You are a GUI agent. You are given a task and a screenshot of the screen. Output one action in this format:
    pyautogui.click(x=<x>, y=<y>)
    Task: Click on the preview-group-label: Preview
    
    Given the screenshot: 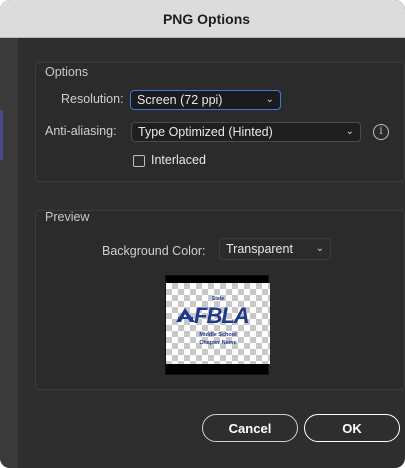 What is the action you would take?
    pyautogui.click(x=67, y=217)
    